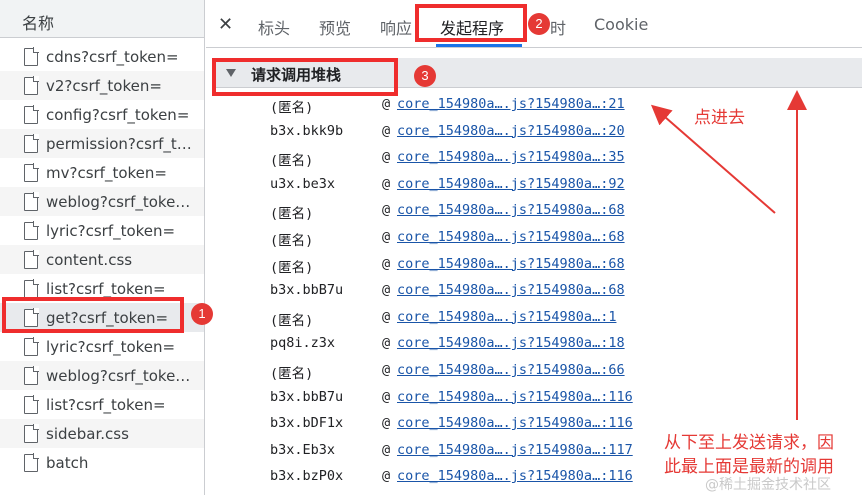 This screenshot has height=495, width=862. I want to click on arrow-to-top-frame, so click(713, 159).